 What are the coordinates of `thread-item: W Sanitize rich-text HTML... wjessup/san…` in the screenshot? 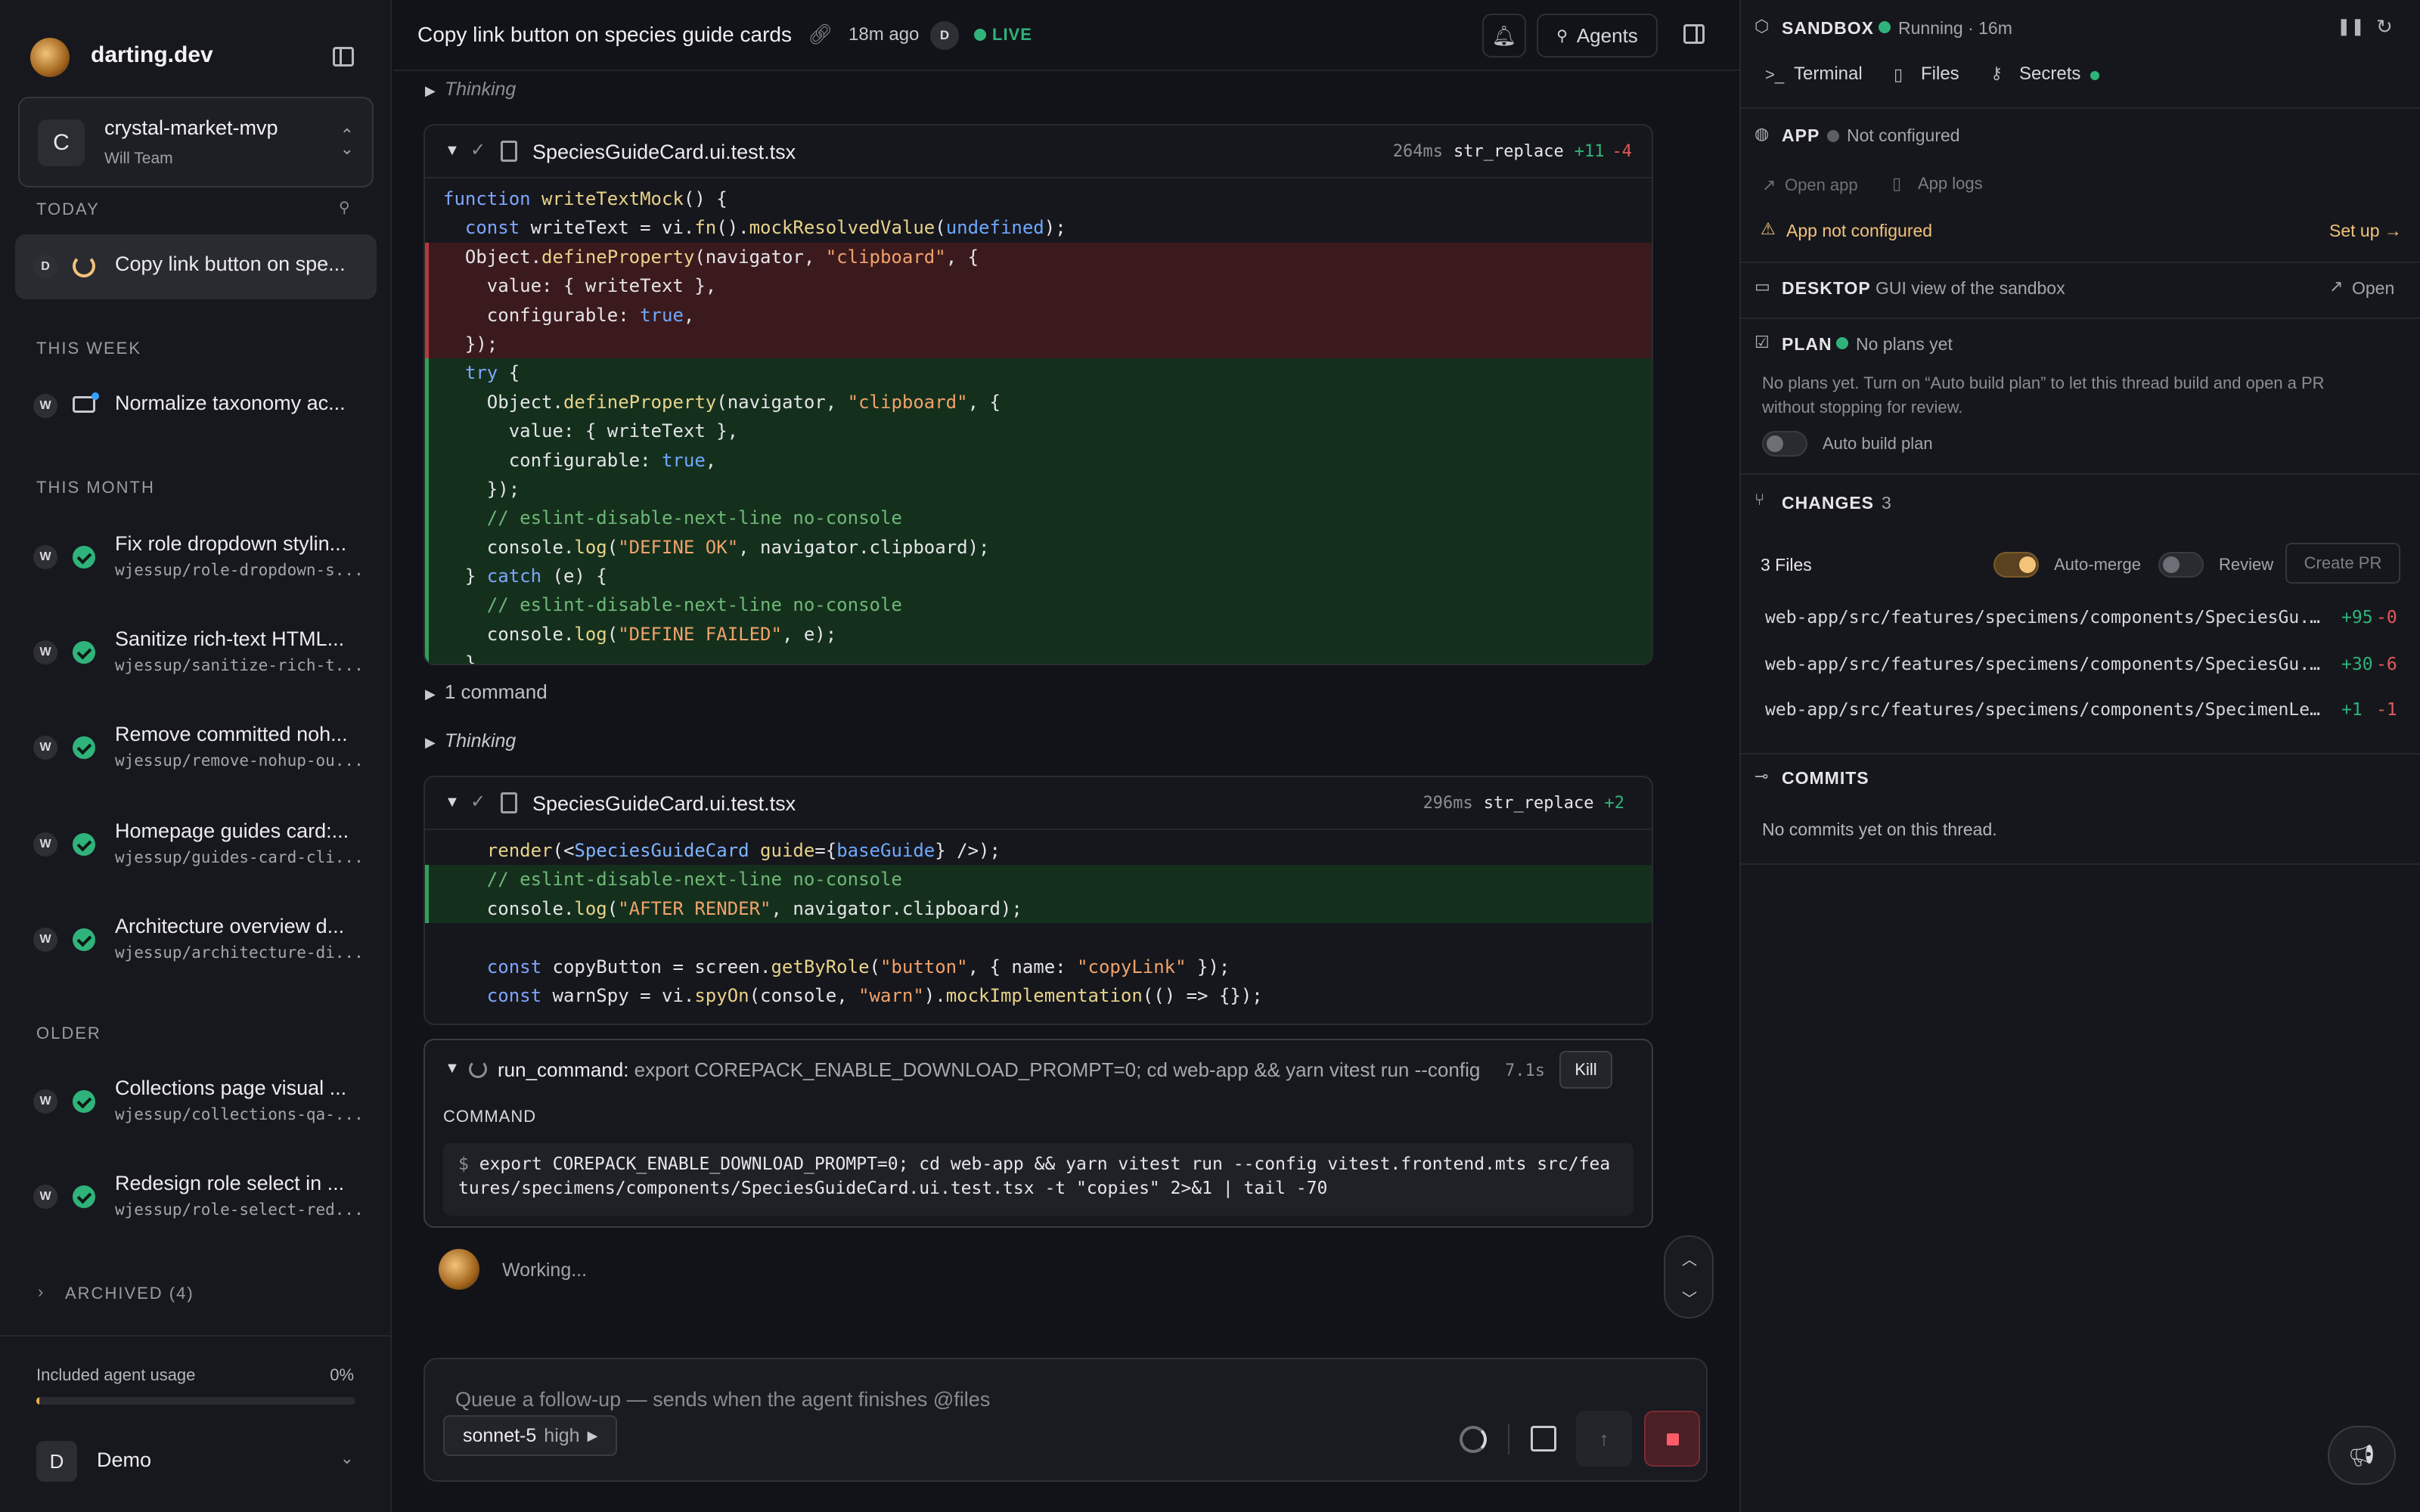 It's located at (196, 652).